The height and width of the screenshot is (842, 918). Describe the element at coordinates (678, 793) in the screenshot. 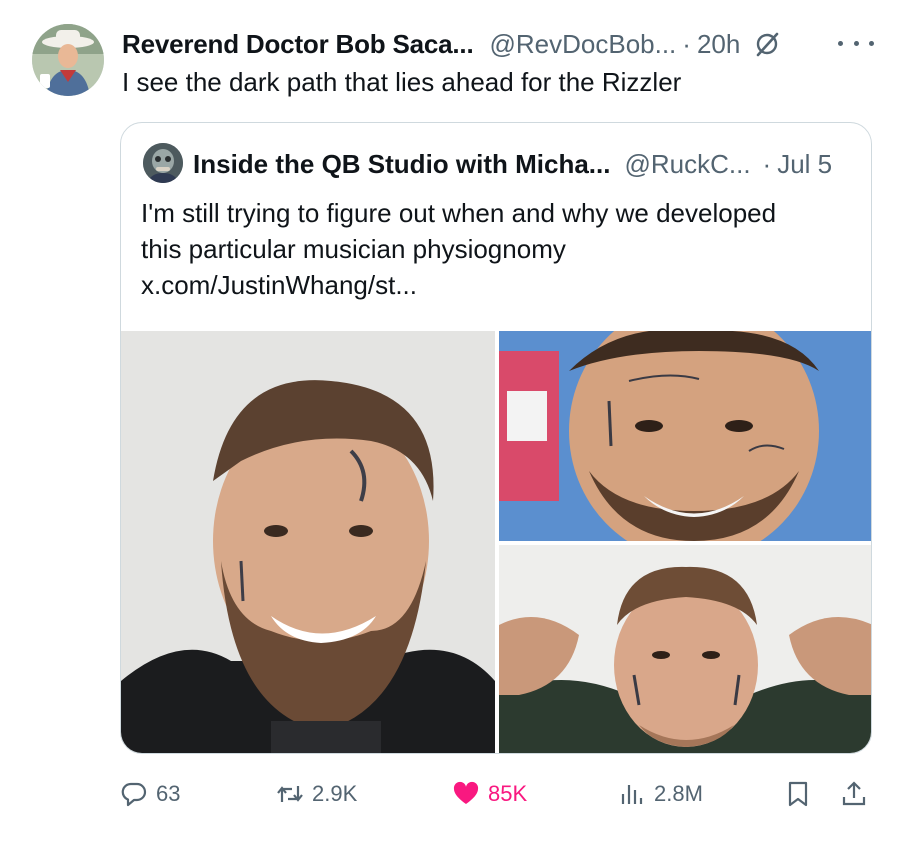

I see `views-count: 2.8M` at that location.